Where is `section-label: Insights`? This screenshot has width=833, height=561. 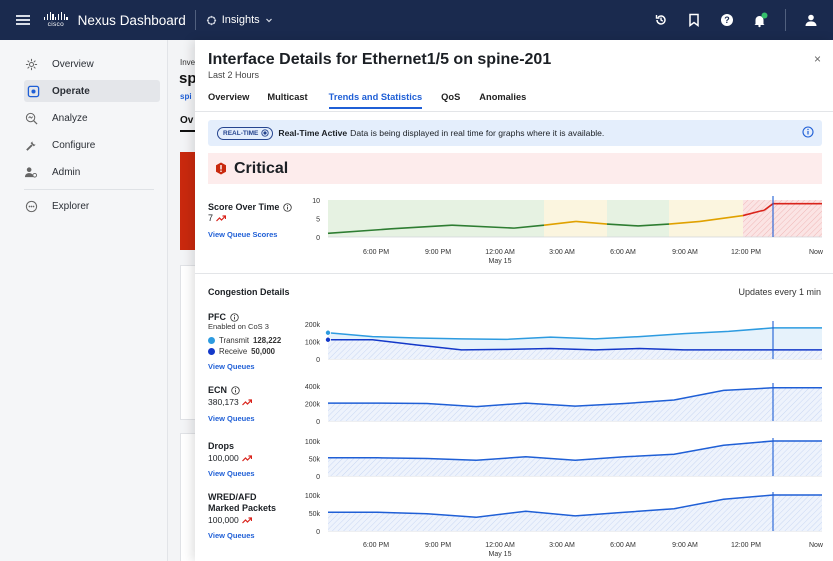 section-label: Insights is located at coordinates (240, 20).